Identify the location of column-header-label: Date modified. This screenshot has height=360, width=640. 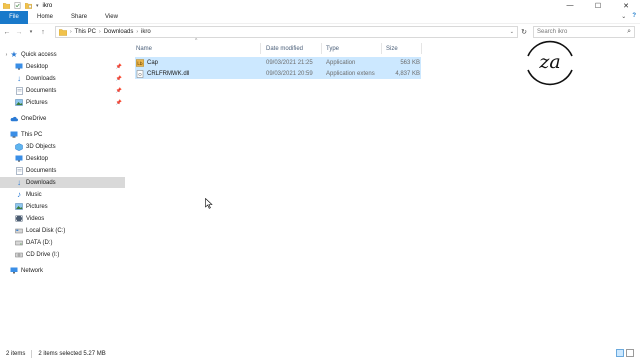
(285, 48).